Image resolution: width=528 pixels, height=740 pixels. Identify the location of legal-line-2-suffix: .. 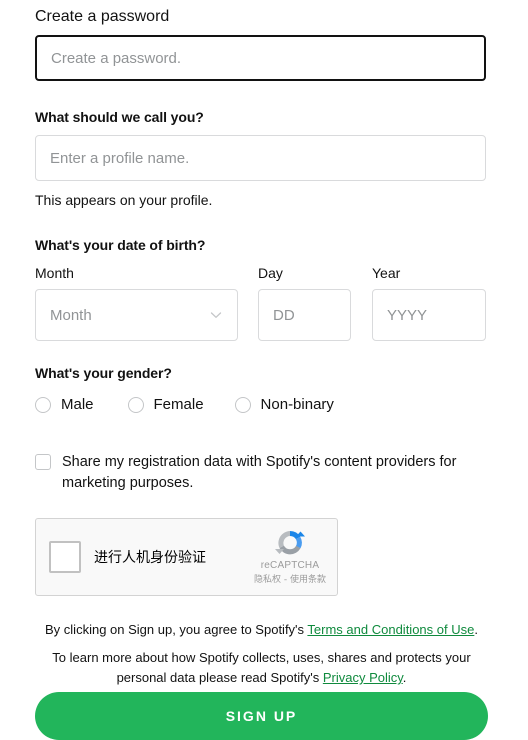
(404, 677).